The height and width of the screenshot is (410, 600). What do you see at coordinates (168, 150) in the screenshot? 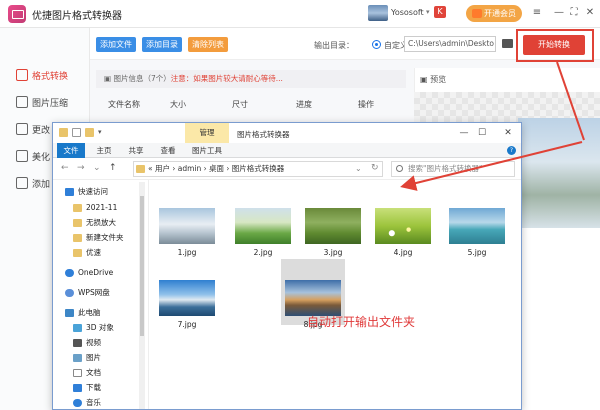
I see `tab-view: 查看` at bounding box center [168, 150].